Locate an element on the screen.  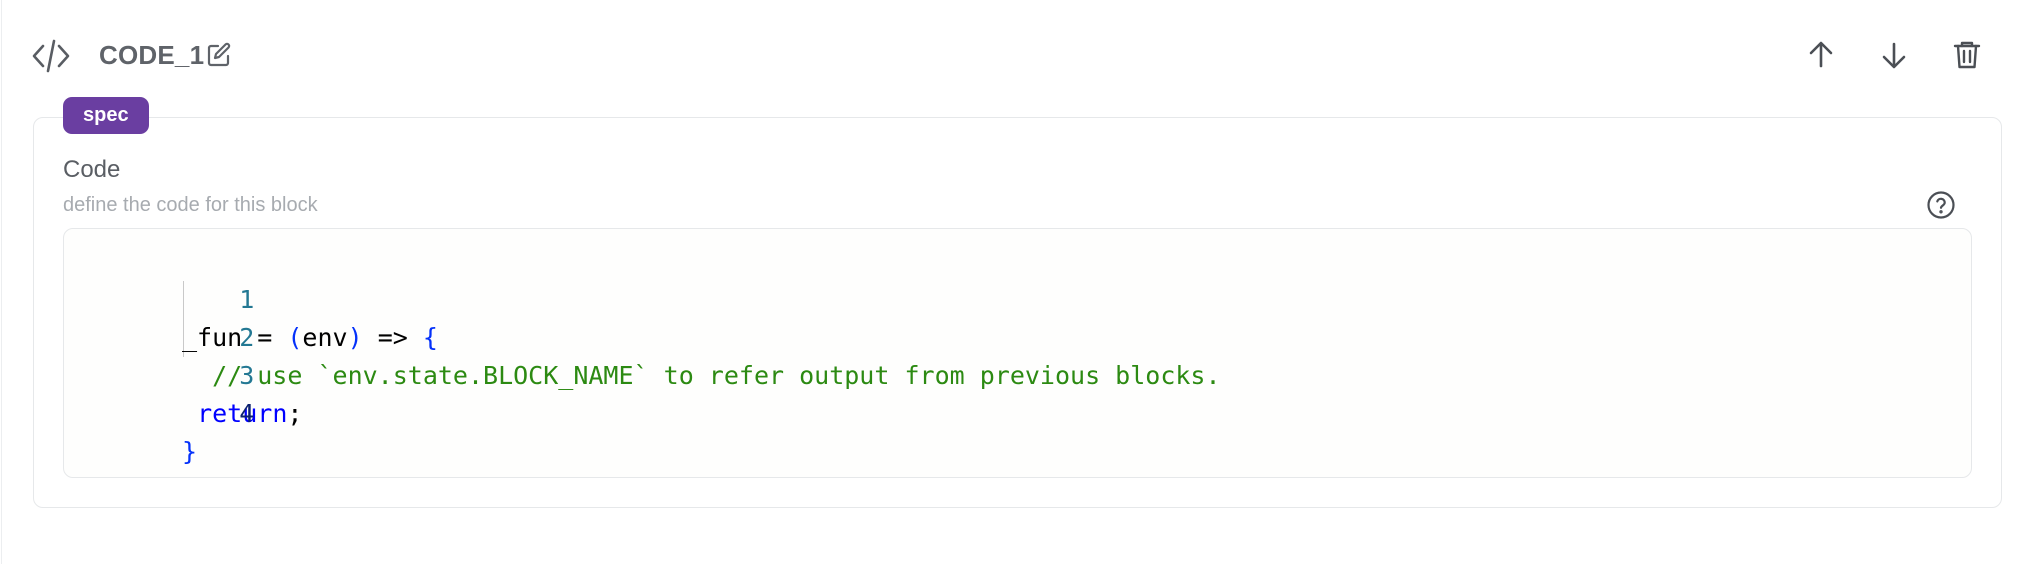
line-number: 2 is located at coordinates (247, 337).